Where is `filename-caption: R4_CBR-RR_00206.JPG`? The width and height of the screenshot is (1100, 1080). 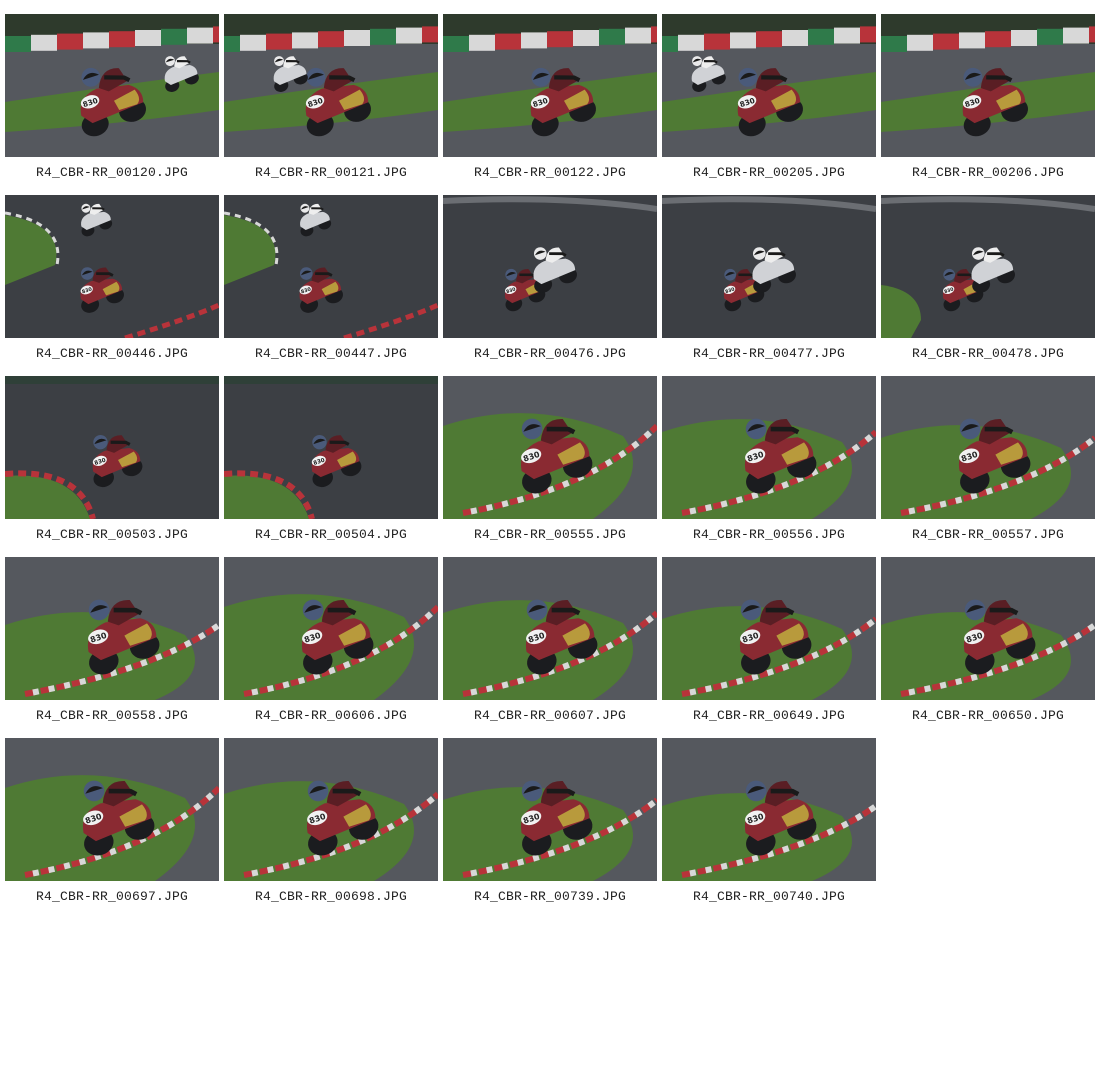
filename-caption: R4_CBR-RR_00206.JPG is located at coordinates (988, 172).